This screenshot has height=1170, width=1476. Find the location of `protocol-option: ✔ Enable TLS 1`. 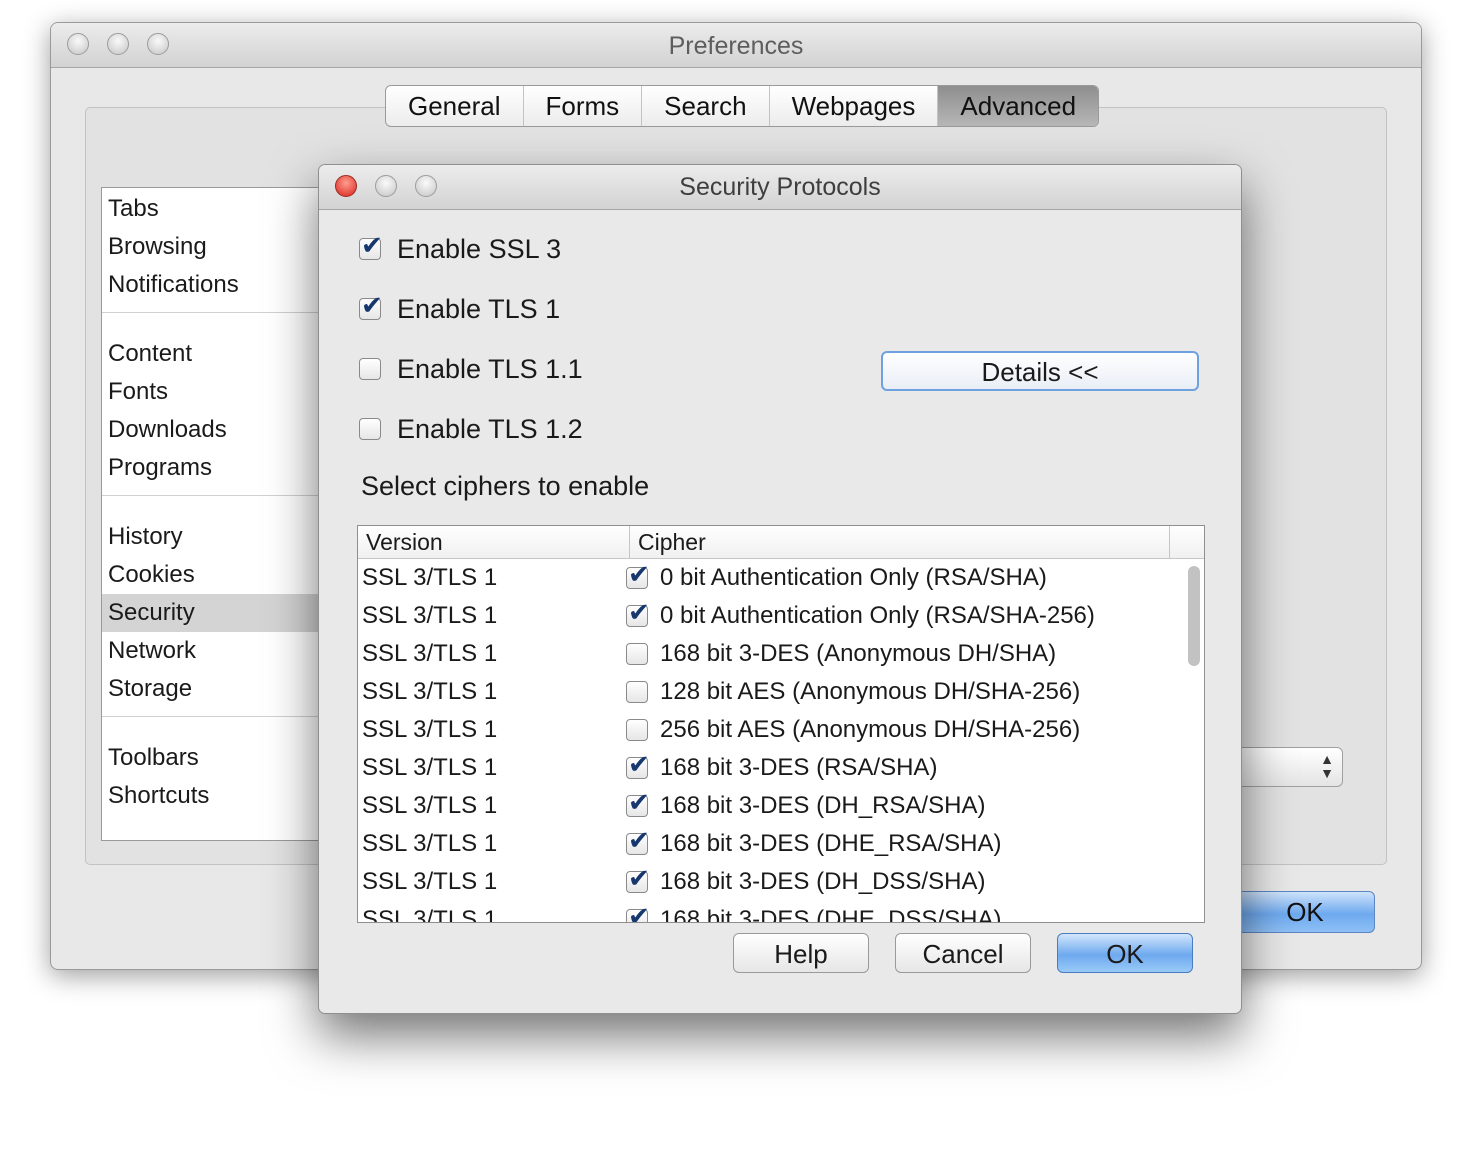

protocol-option: ✔ Enable TLS 1 is located at coordinates (460, 308).